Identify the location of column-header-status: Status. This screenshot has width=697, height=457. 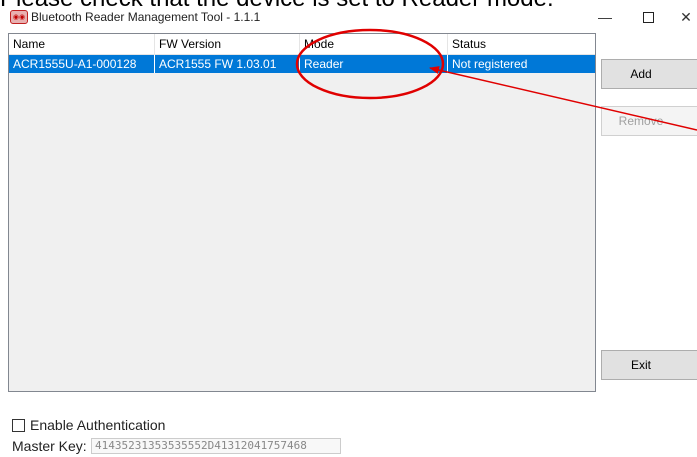
(521, 44).